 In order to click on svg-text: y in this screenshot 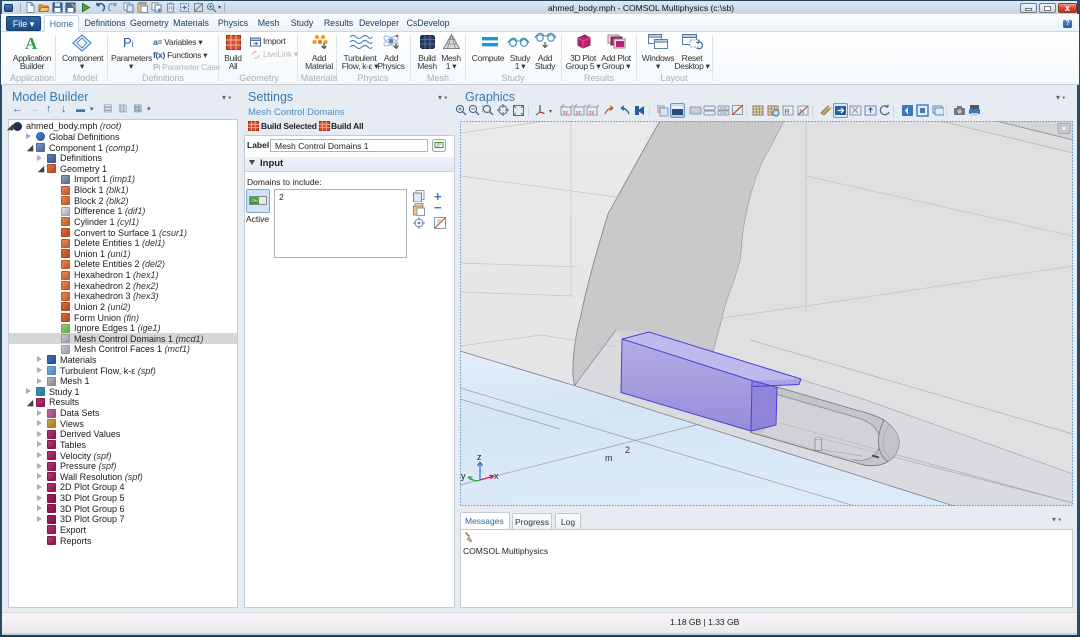, I will do `click(463, 476)`.